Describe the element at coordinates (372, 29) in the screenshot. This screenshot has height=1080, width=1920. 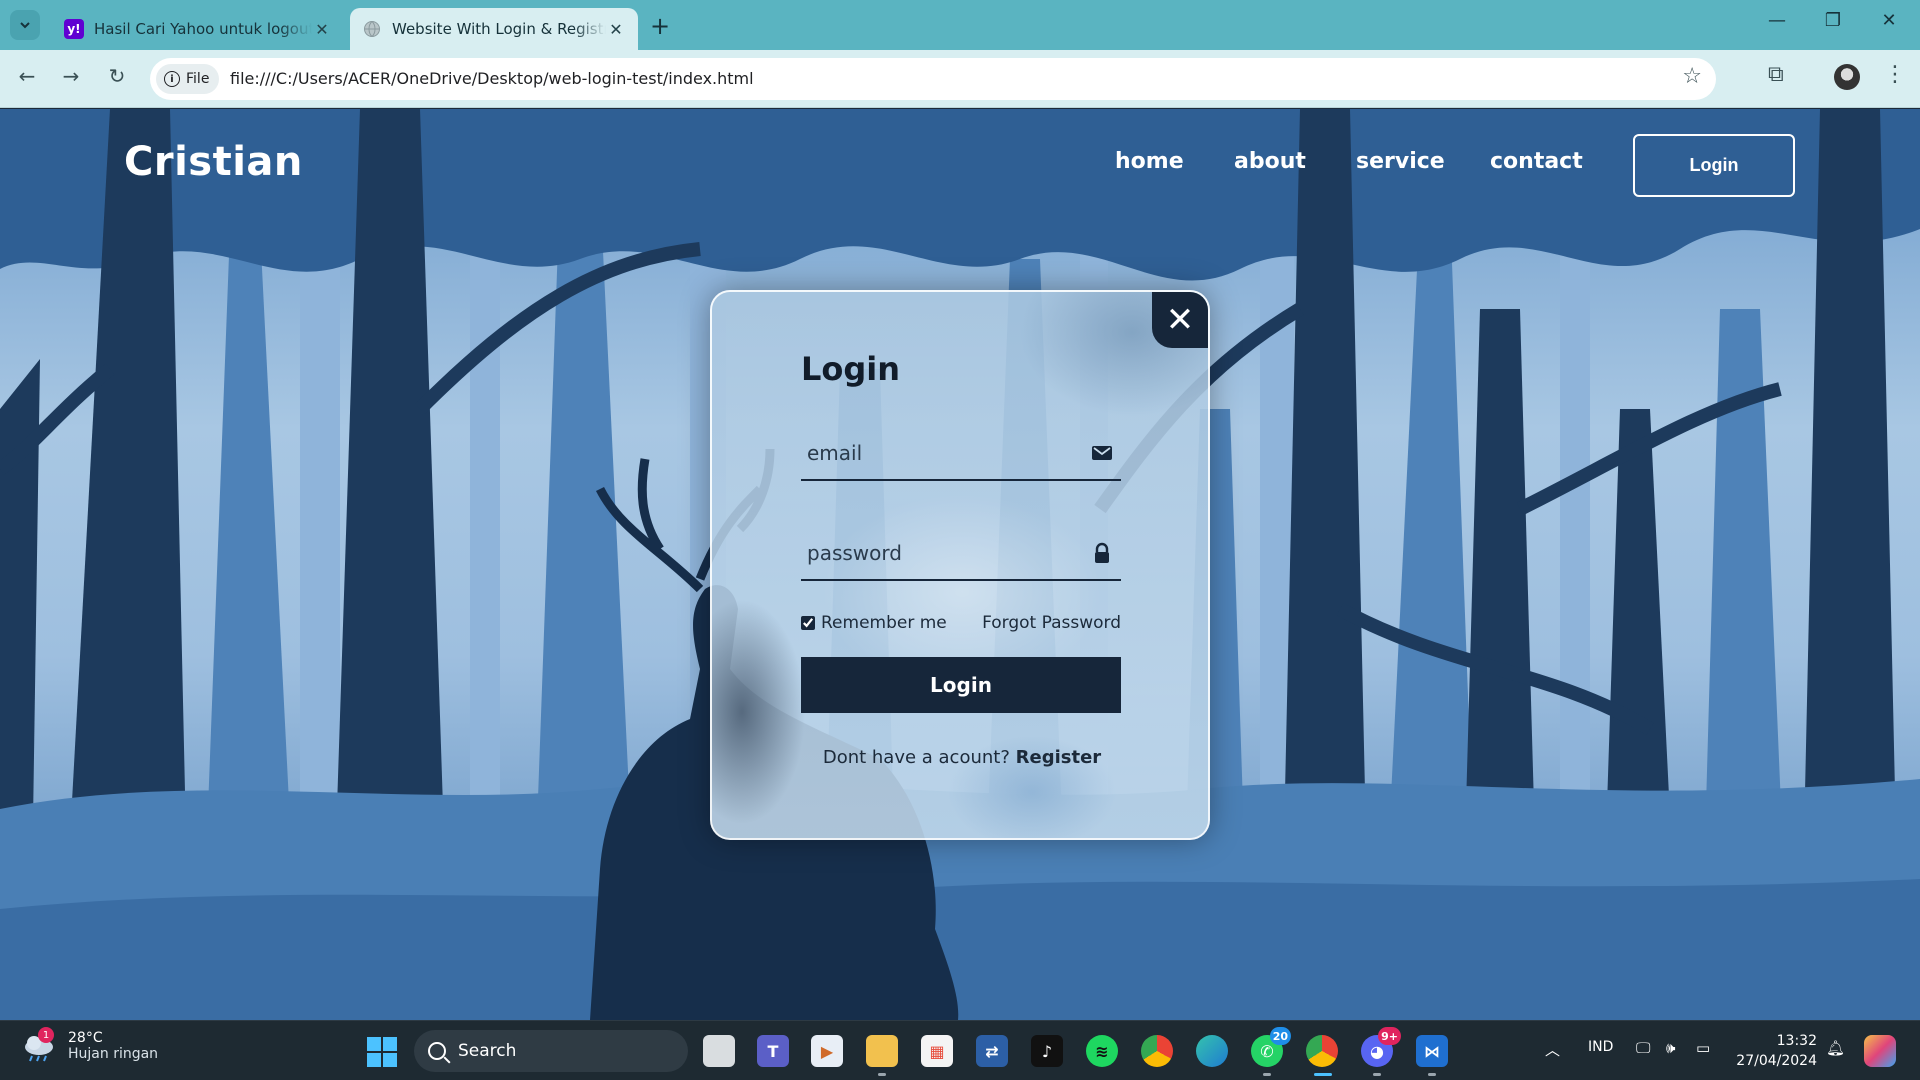
I see `globe-icon` at that location.